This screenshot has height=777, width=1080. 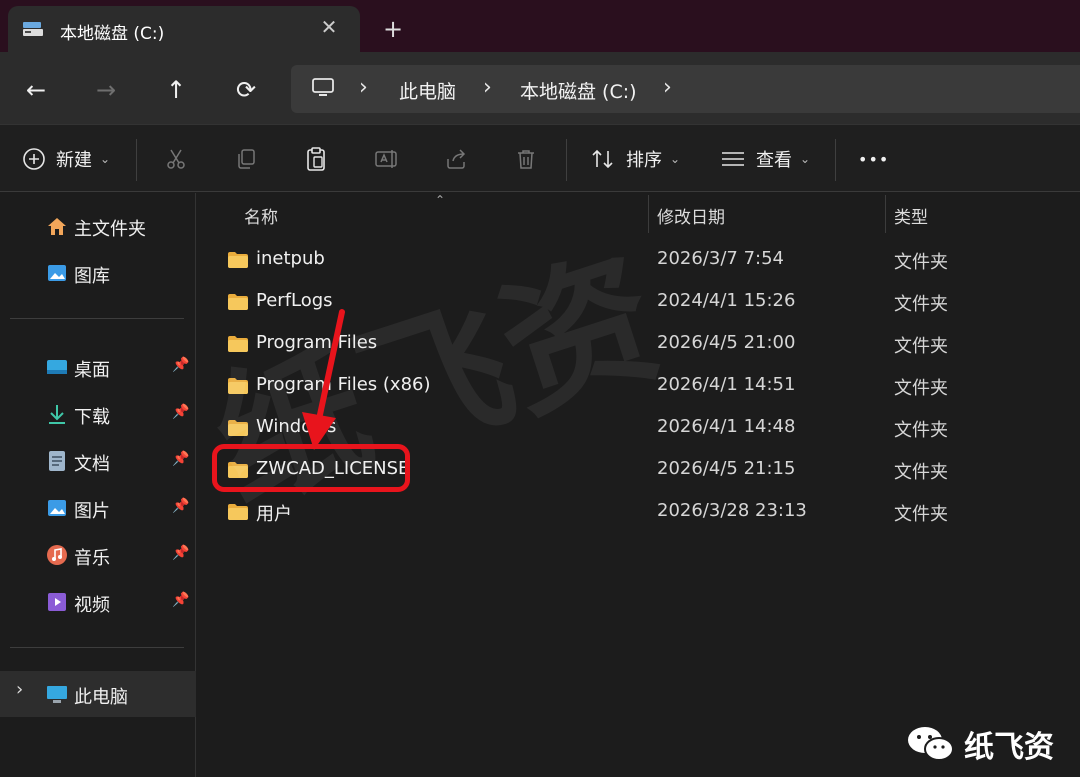 I want to click on new-button: 新建 ⌄, so click(x=66, y=159).